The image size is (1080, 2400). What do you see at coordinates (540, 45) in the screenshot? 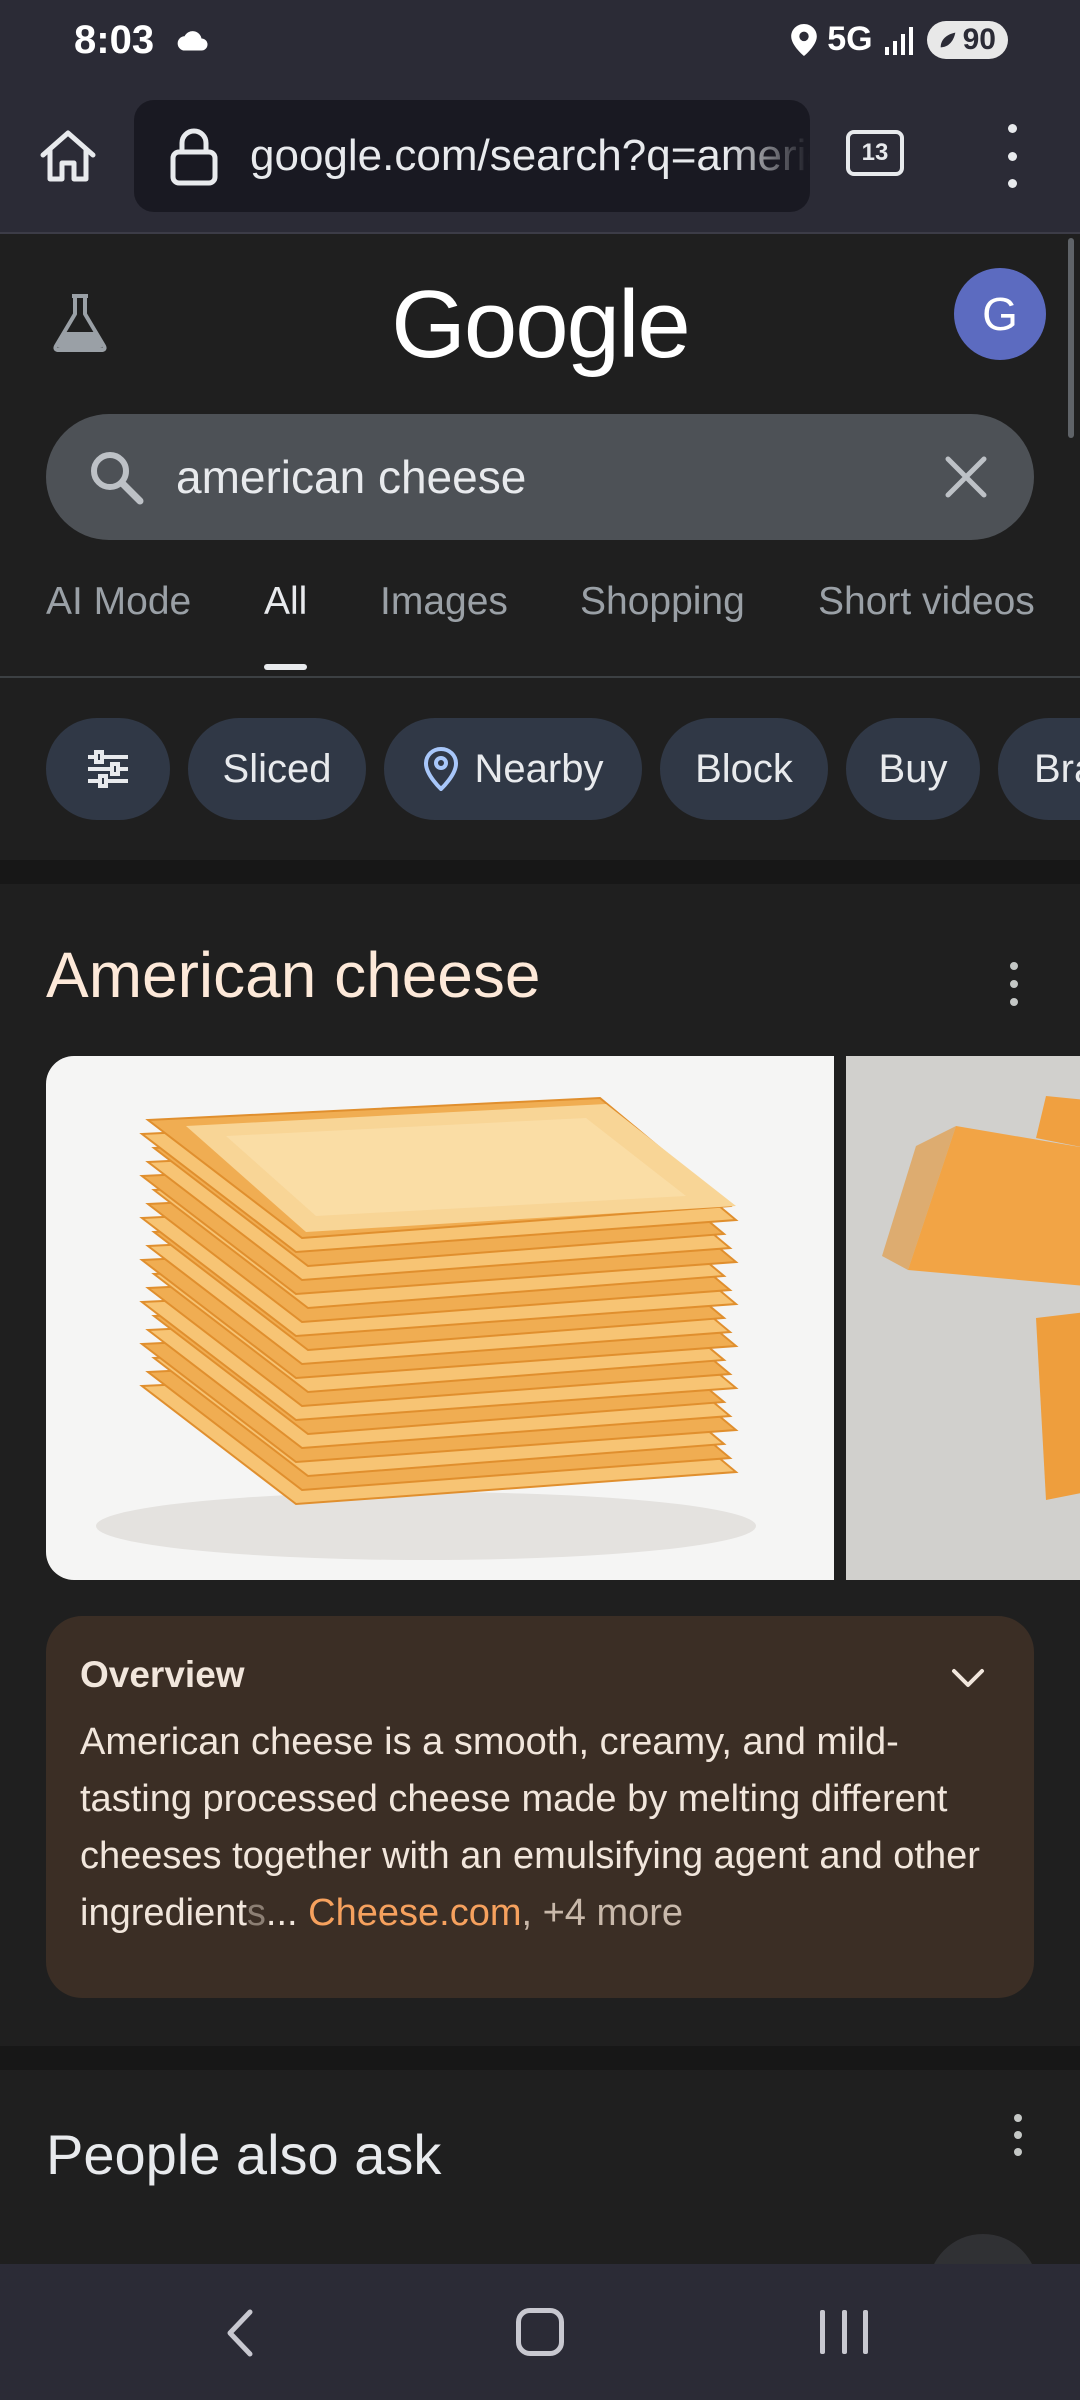
I see `status-bar: 8:03 5G 90` at bounding box center [540, 45].